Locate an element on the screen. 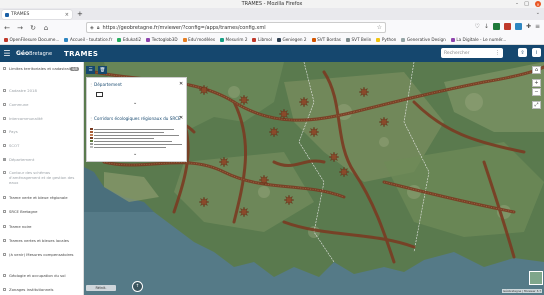  hamburger-menu-icon: ☰ is located at coordinates (7, 53).